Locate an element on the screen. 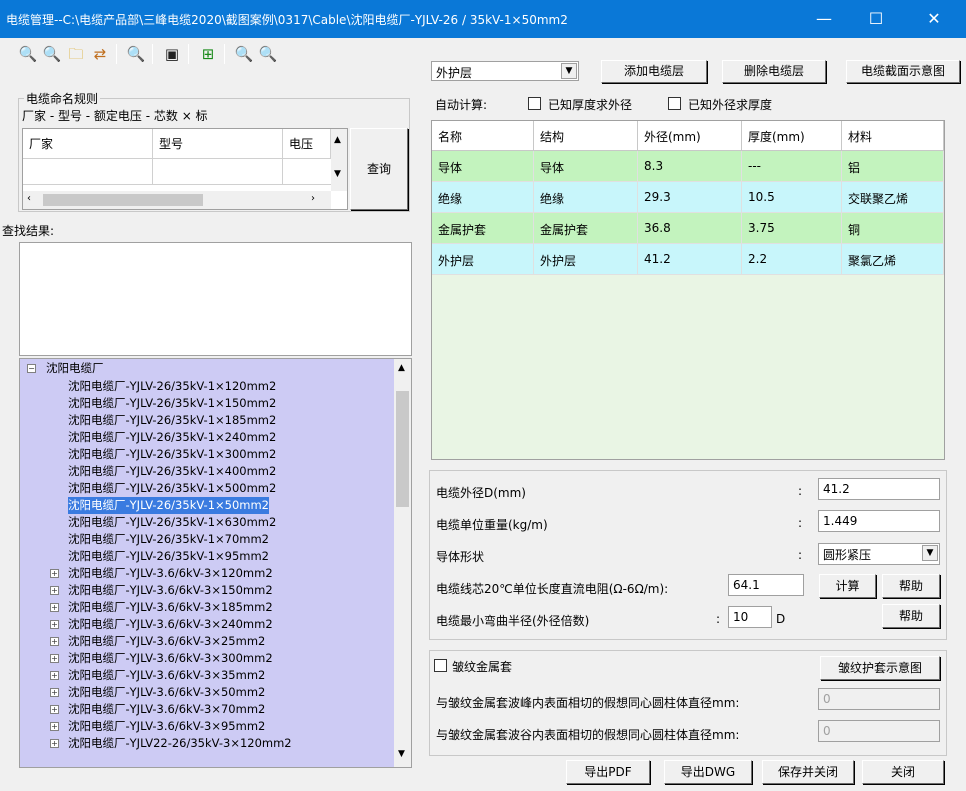 This screenshot has width=966, height=791. search-results-list is located at coordinates (215, 299).